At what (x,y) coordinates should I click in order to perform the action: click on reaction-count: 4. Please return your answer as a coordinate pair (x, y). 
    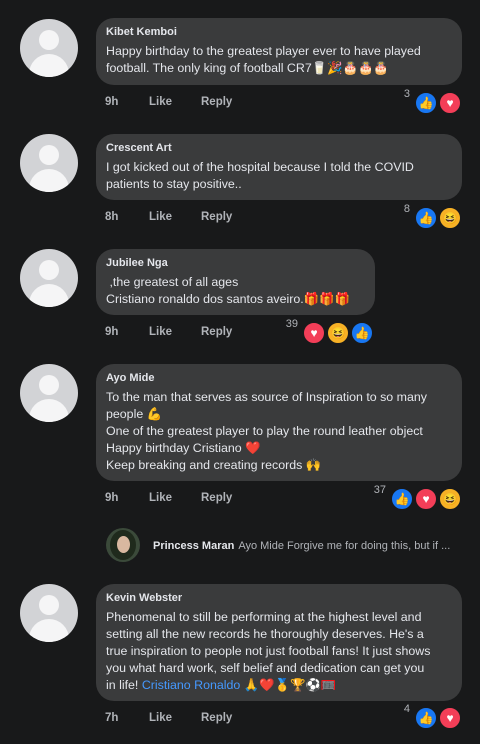
    Looking at the image, I should click on (406, 709).